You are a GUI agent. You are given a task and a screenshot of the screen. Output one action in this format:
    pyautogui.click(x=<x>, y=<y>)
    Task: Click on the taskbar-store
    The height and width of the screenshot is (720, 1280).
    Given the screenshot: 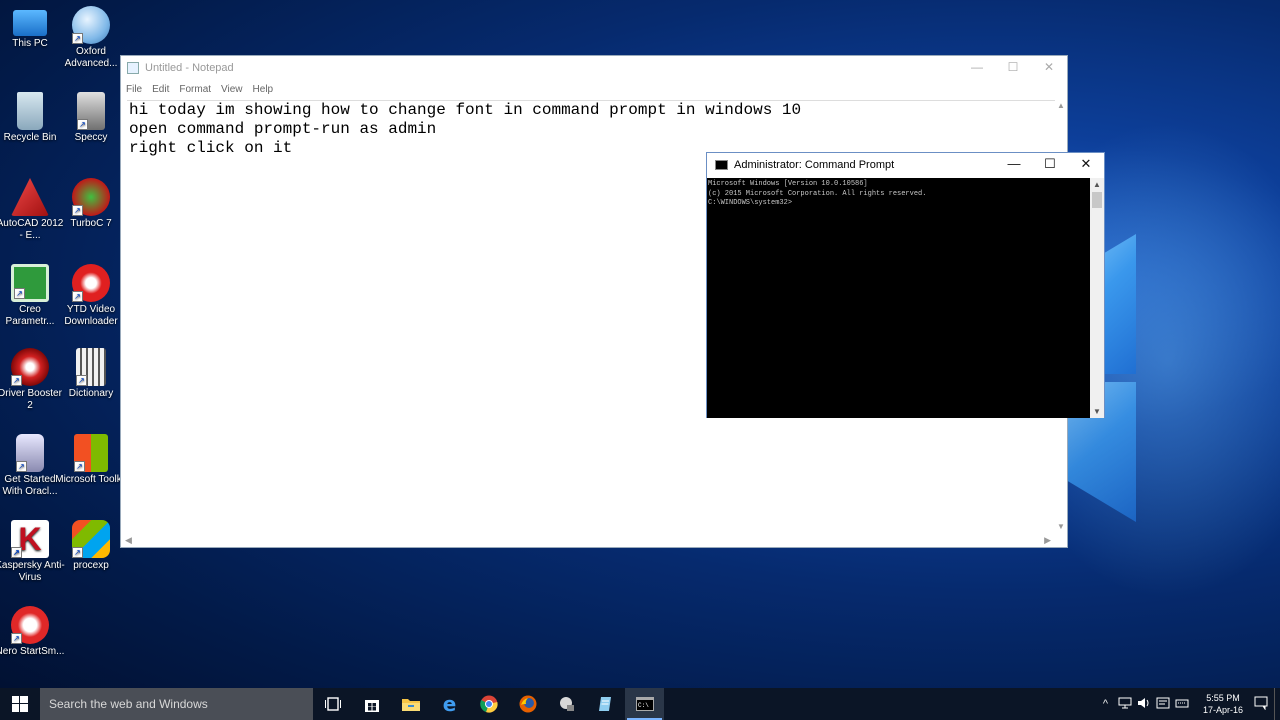 What is the action you would take?
    pyautogui.click(x=371, y=704)
    